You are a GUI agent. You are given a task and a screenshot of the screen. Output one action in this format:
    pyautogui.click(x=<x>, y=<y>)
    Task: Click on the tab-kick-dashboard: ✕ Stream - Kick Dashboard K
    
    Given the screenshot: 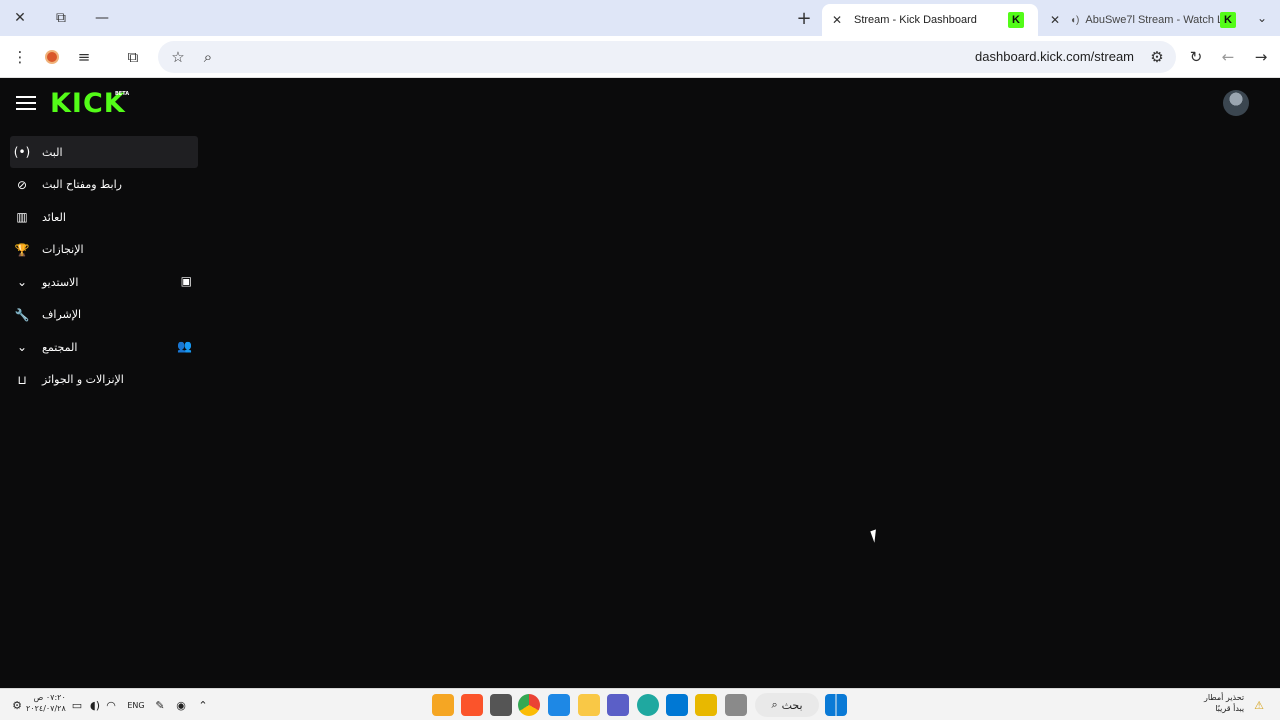 What is the action you would take?
    pyautogui.click(x=930, y=20)
    